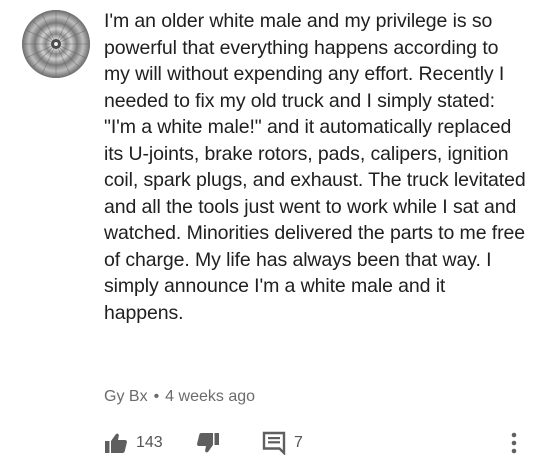 The height and width of the screenshot is (470, 539). What do you see at coordinates (298, 442) in the screenshot?
I see `reply-count: 7` at bounding box center [298, 442].